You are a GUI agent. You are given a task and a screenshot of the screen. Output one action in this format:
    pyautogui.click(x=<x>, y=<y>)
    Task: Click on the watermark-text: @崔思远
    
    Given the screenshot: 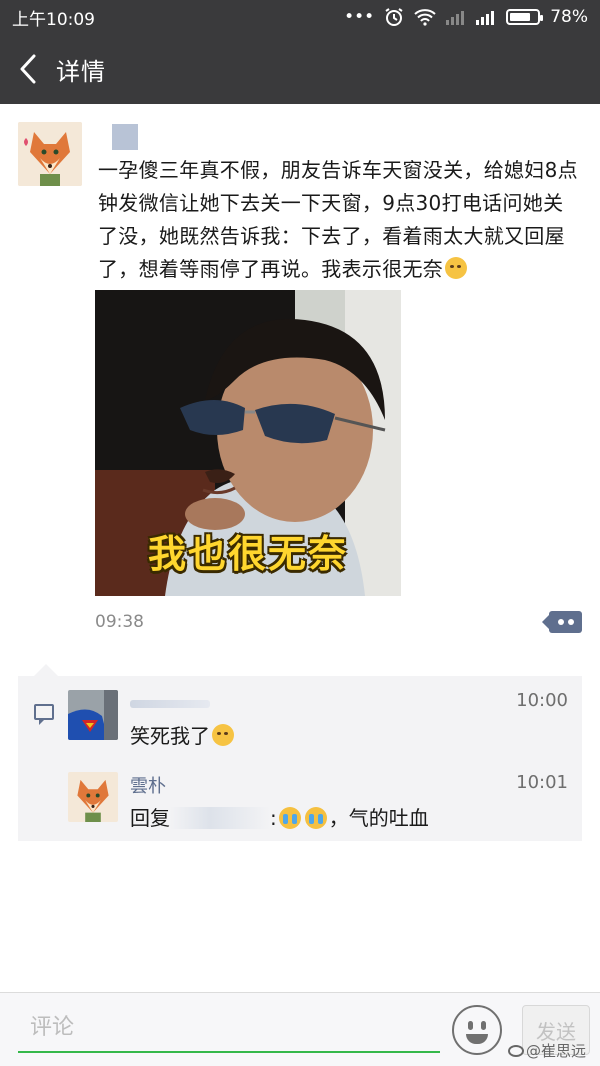 What is the action you would take?
    pyautogui.click(x=556, y=1051)
    